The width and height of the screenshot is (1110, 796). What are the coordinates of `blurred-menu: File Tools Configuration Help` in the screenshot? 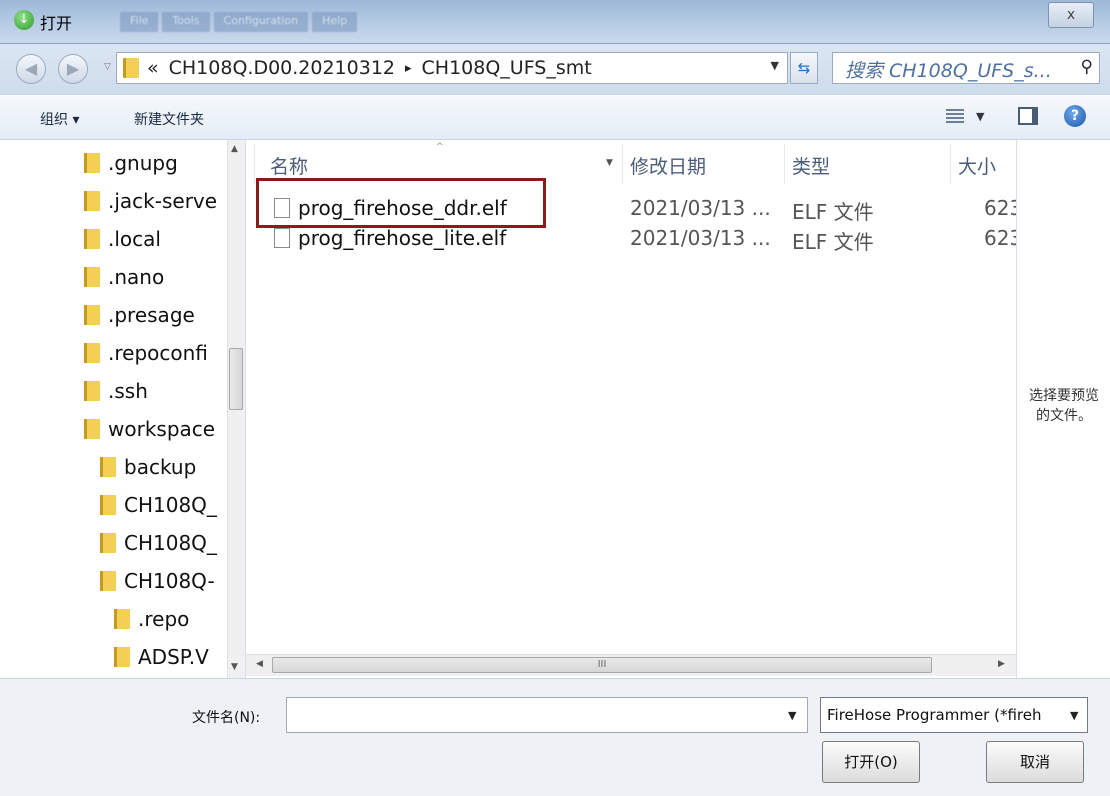 It's located at (239, 22).